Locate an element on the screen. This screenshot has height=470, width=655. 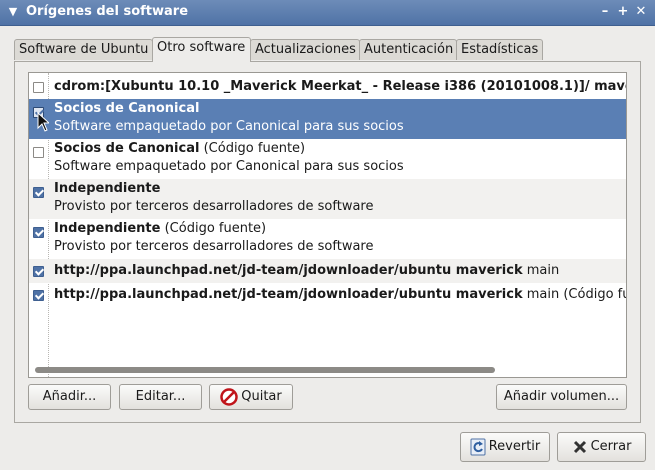
remove-button: Quitar is located at coordinates (251, 397).